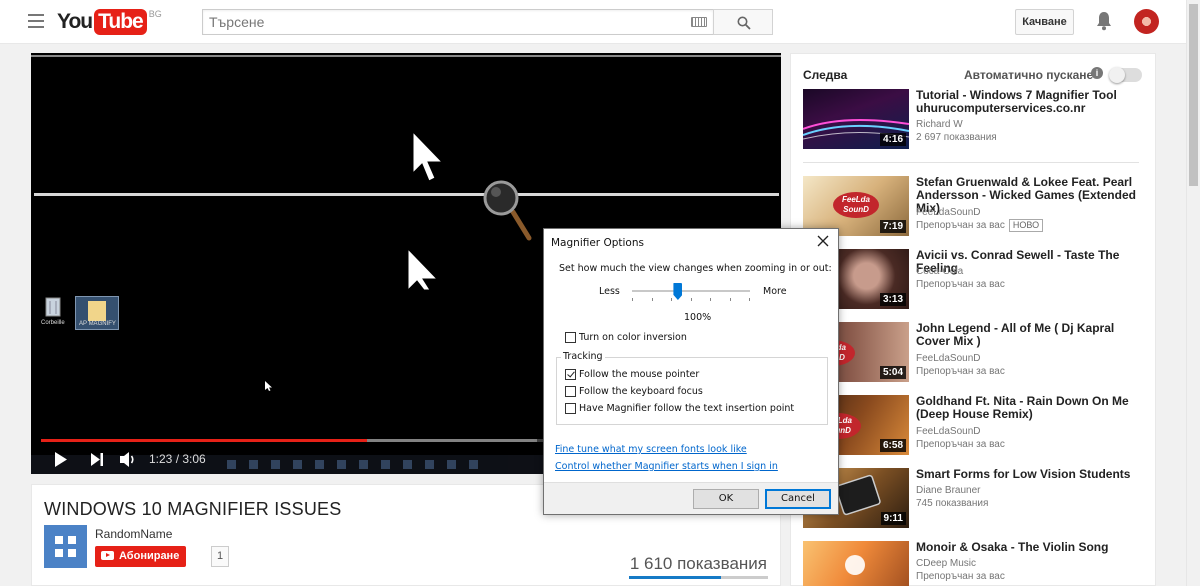 The height and width of the screenshot is (586, 1200). What do you see at coordinates (406, 194) in the screenshot?
I see `magnifier-divider-middle` at bounding box center [406, 194].